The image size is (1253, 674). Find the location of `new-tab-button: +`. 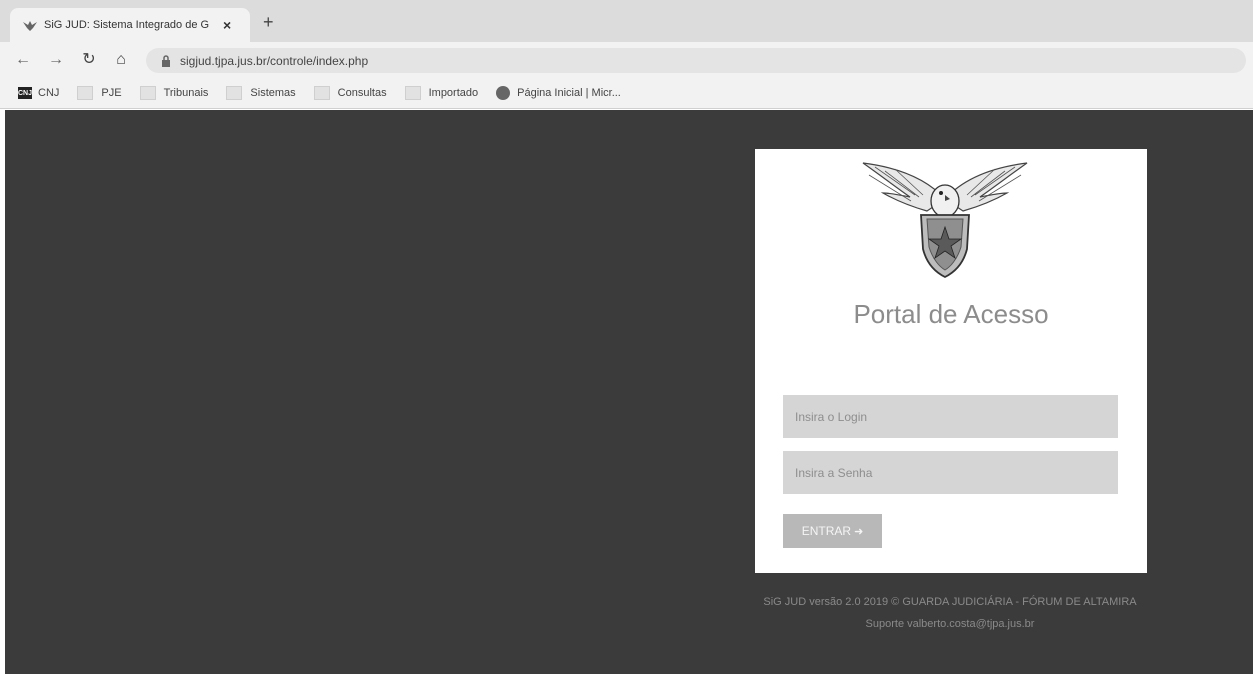

new-tab-button: + is located at coordinates (268, 22).